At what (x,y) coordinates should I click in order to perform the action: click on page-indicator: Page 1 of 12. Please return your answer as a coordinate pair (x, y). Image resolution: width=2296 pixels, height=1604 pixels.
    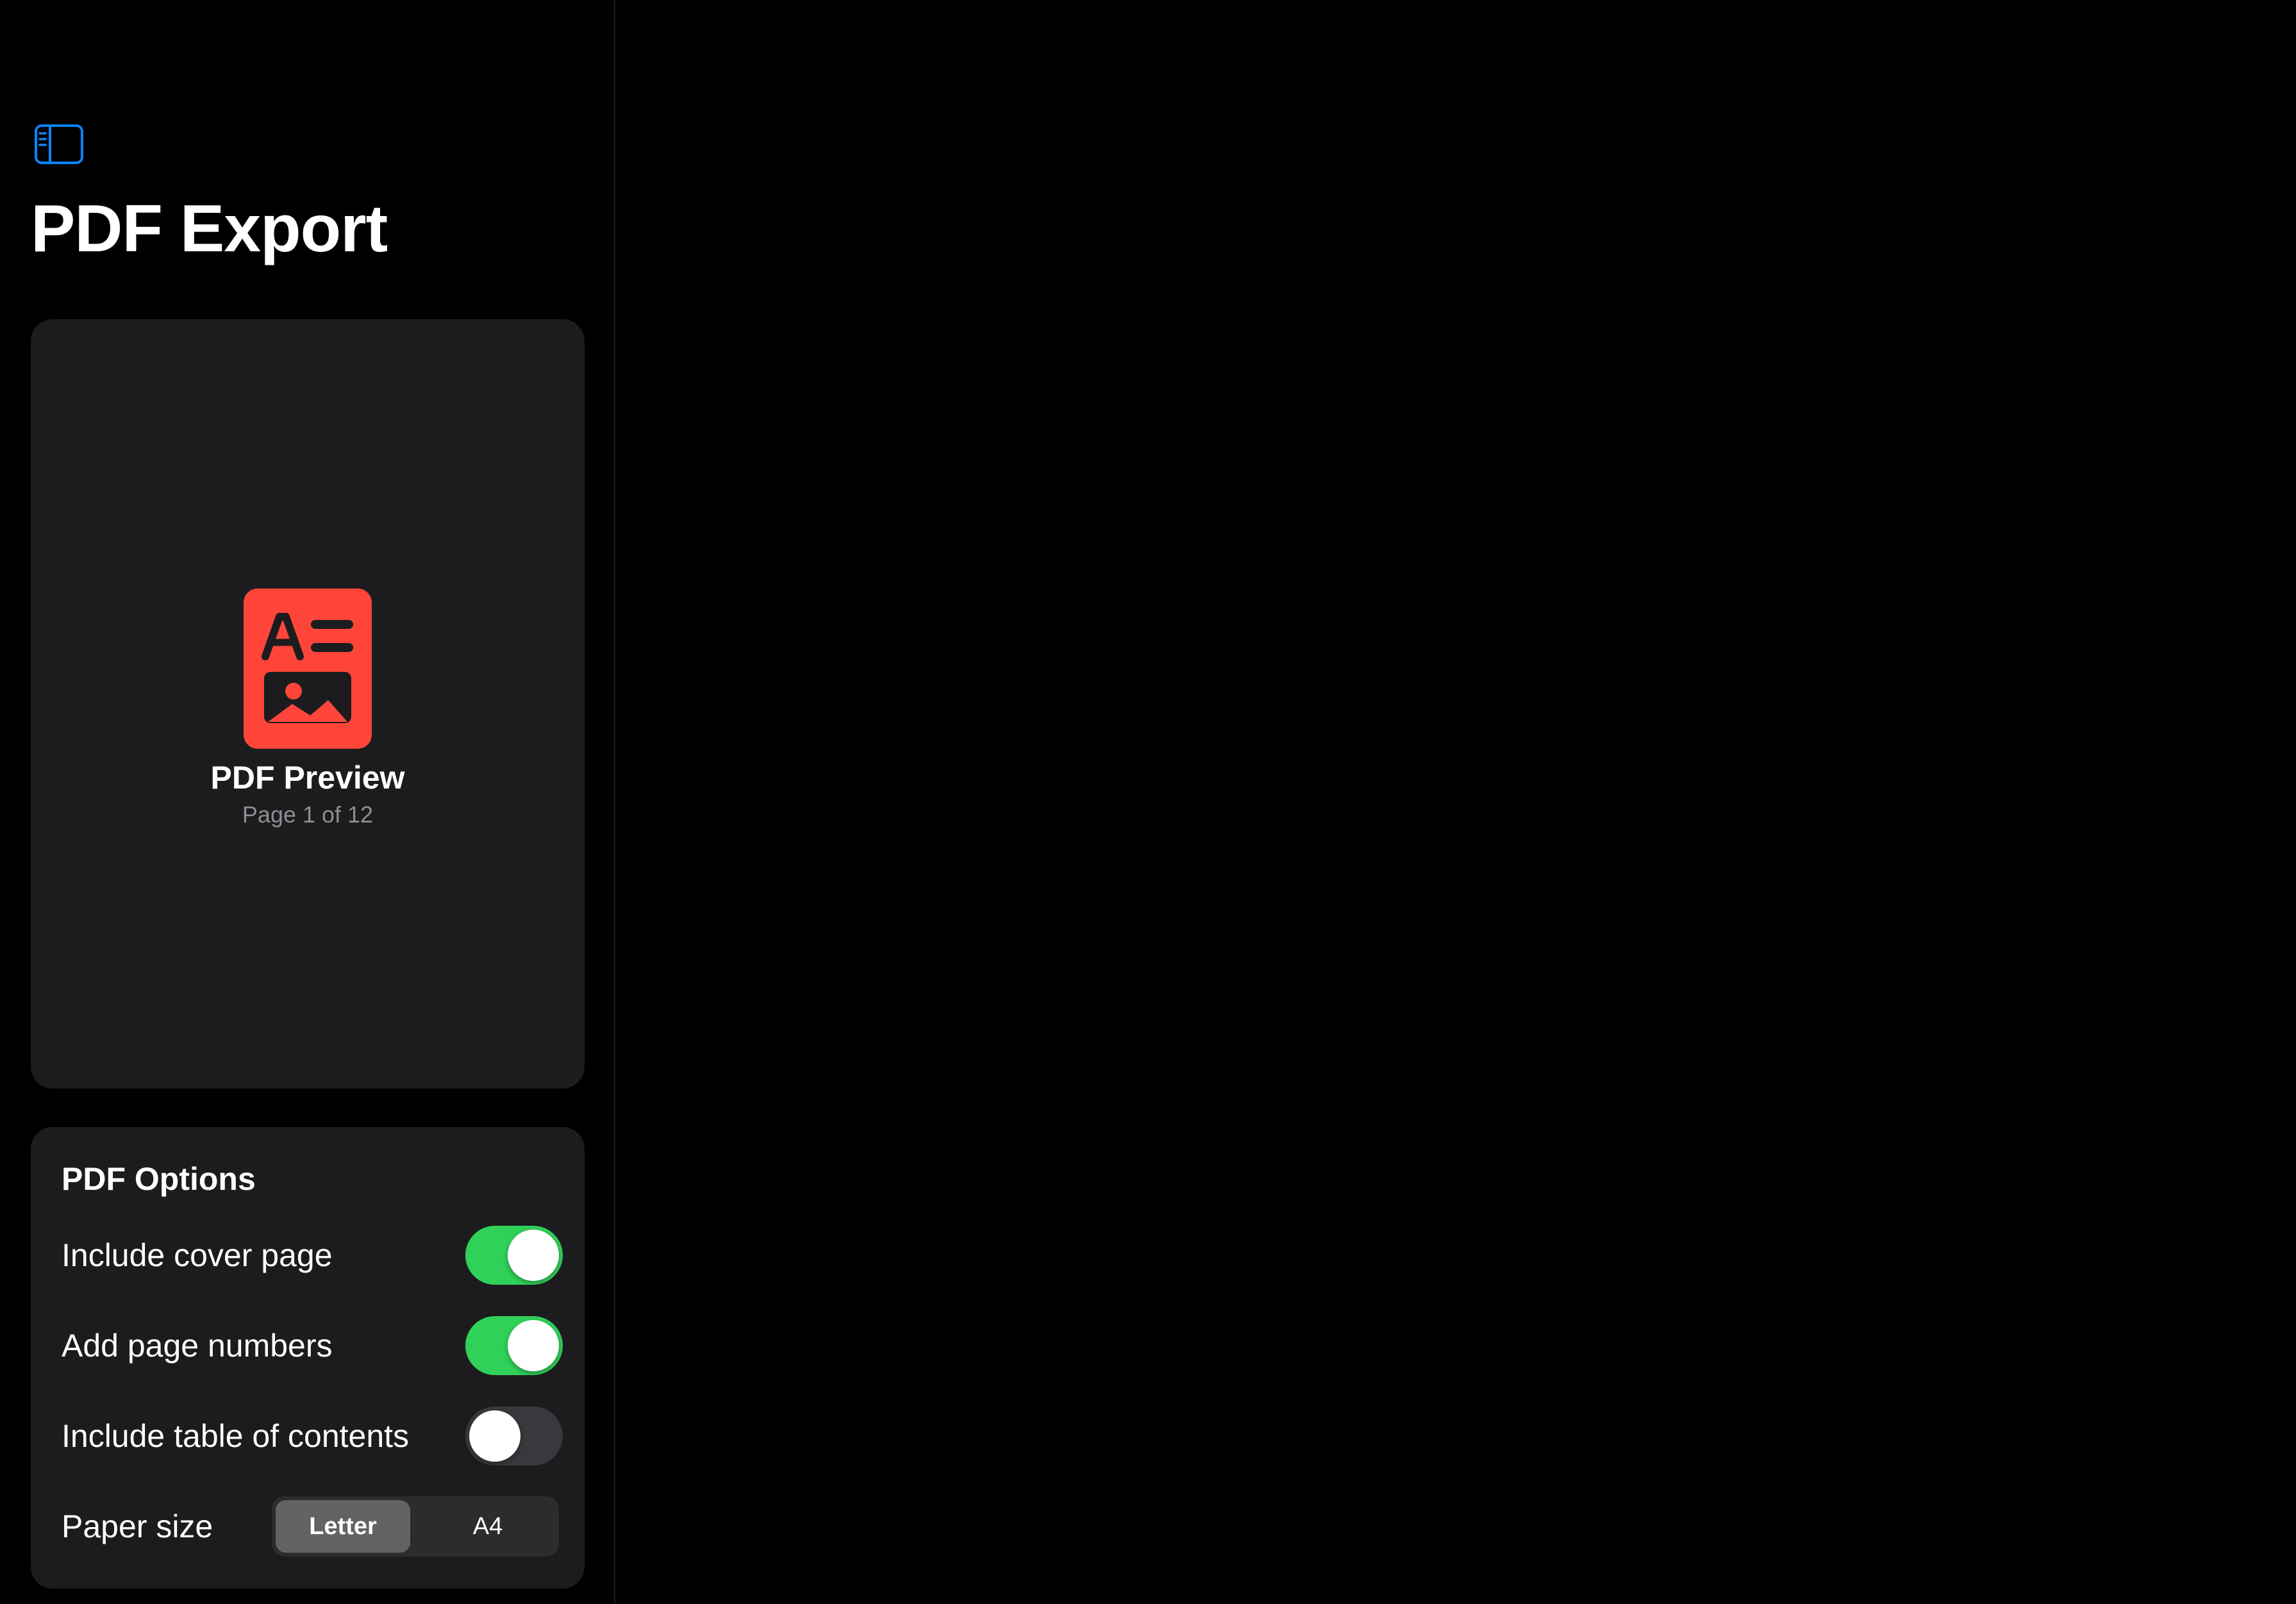
    Looking at the image, I should click on (308, 814).